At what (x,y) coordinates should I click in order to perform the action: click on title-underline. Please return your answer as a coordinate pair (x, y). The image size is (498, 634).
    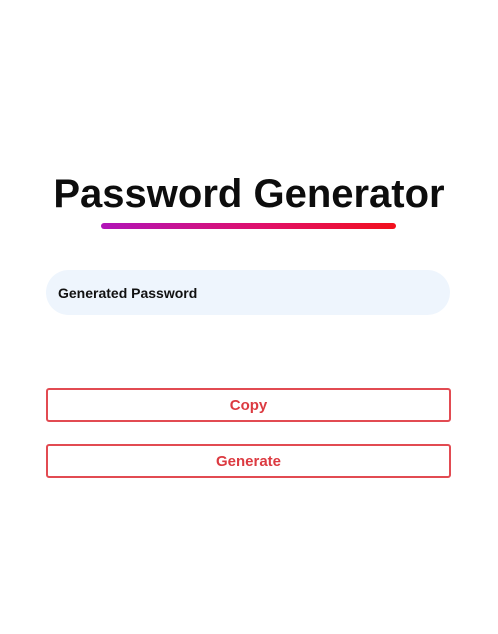
    Looking at the image, I should click on (248, 226).